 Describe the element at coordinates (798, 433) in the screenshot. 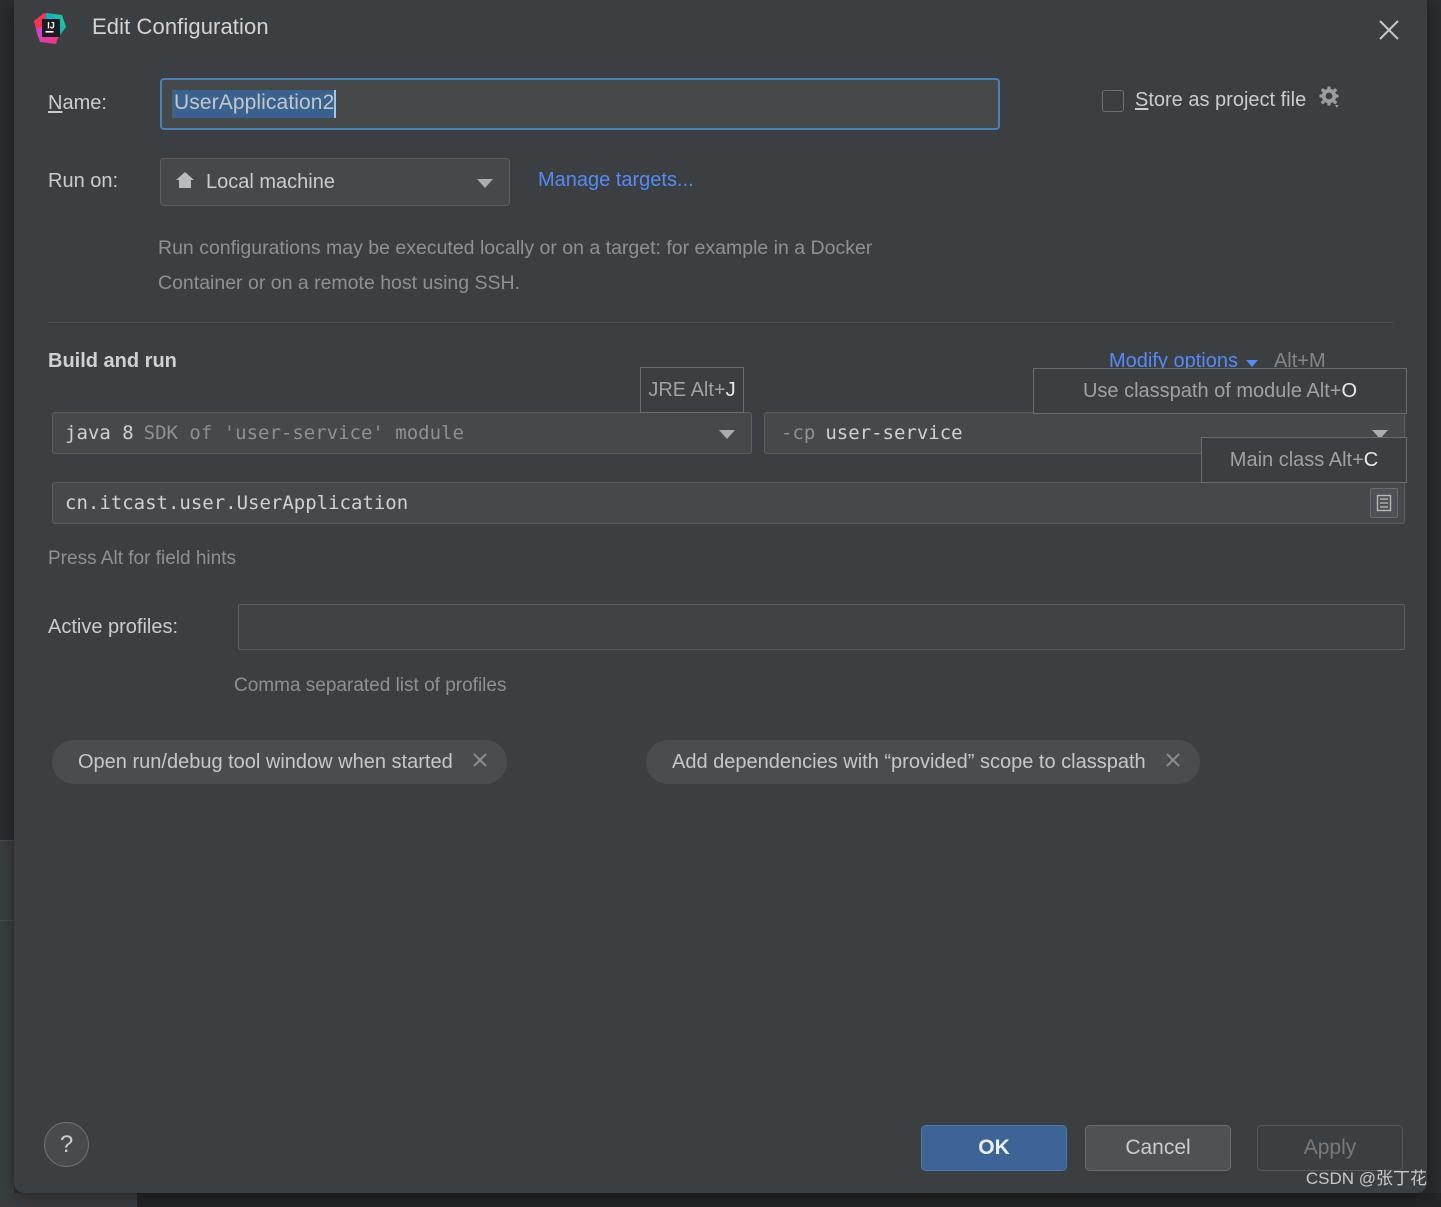

I see `classpath-flag: -cp` at that location.